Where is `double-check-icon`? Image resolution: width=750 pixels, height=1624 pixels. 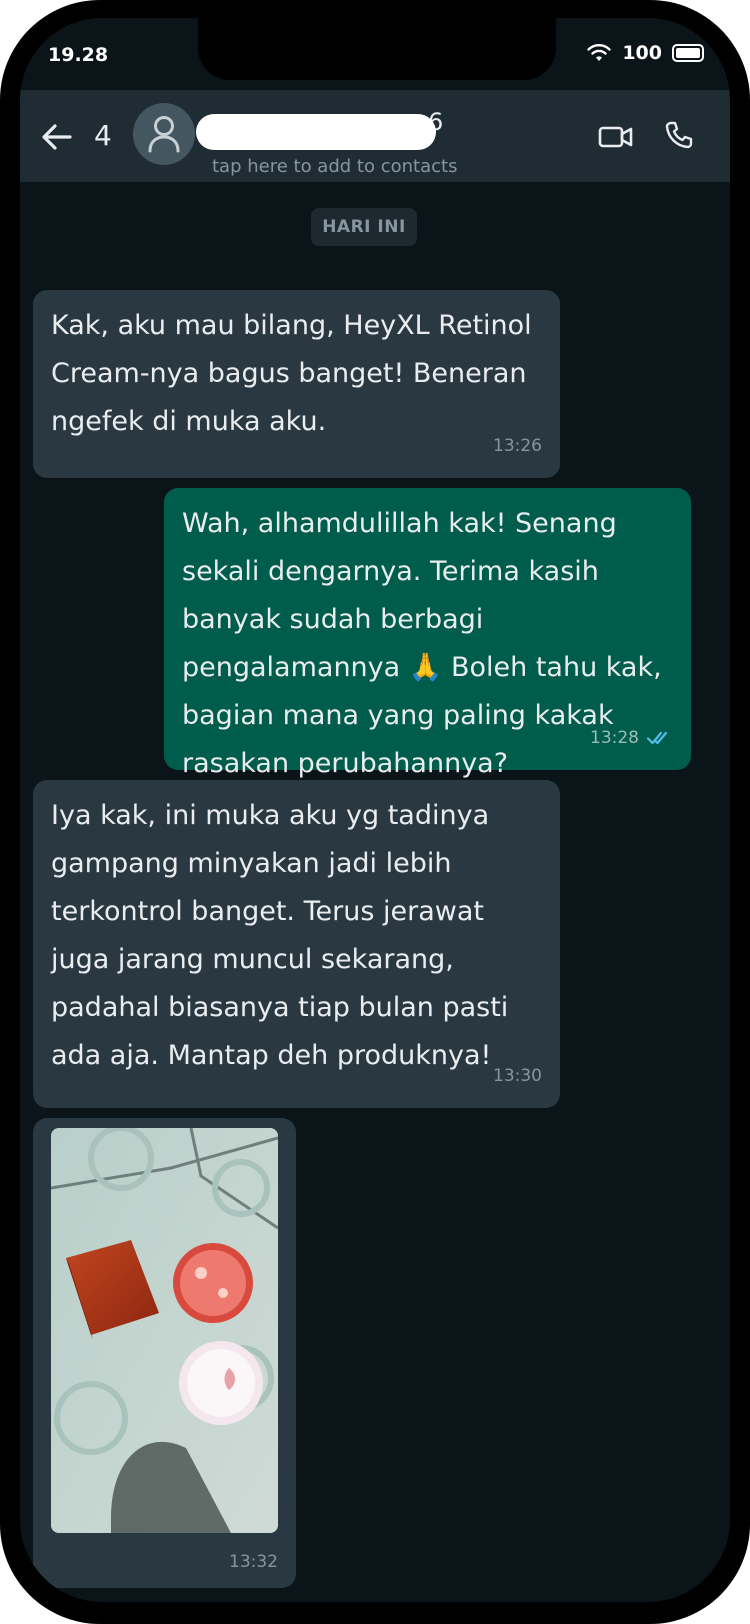 double-check-icon is located at coordinates (657, 738).